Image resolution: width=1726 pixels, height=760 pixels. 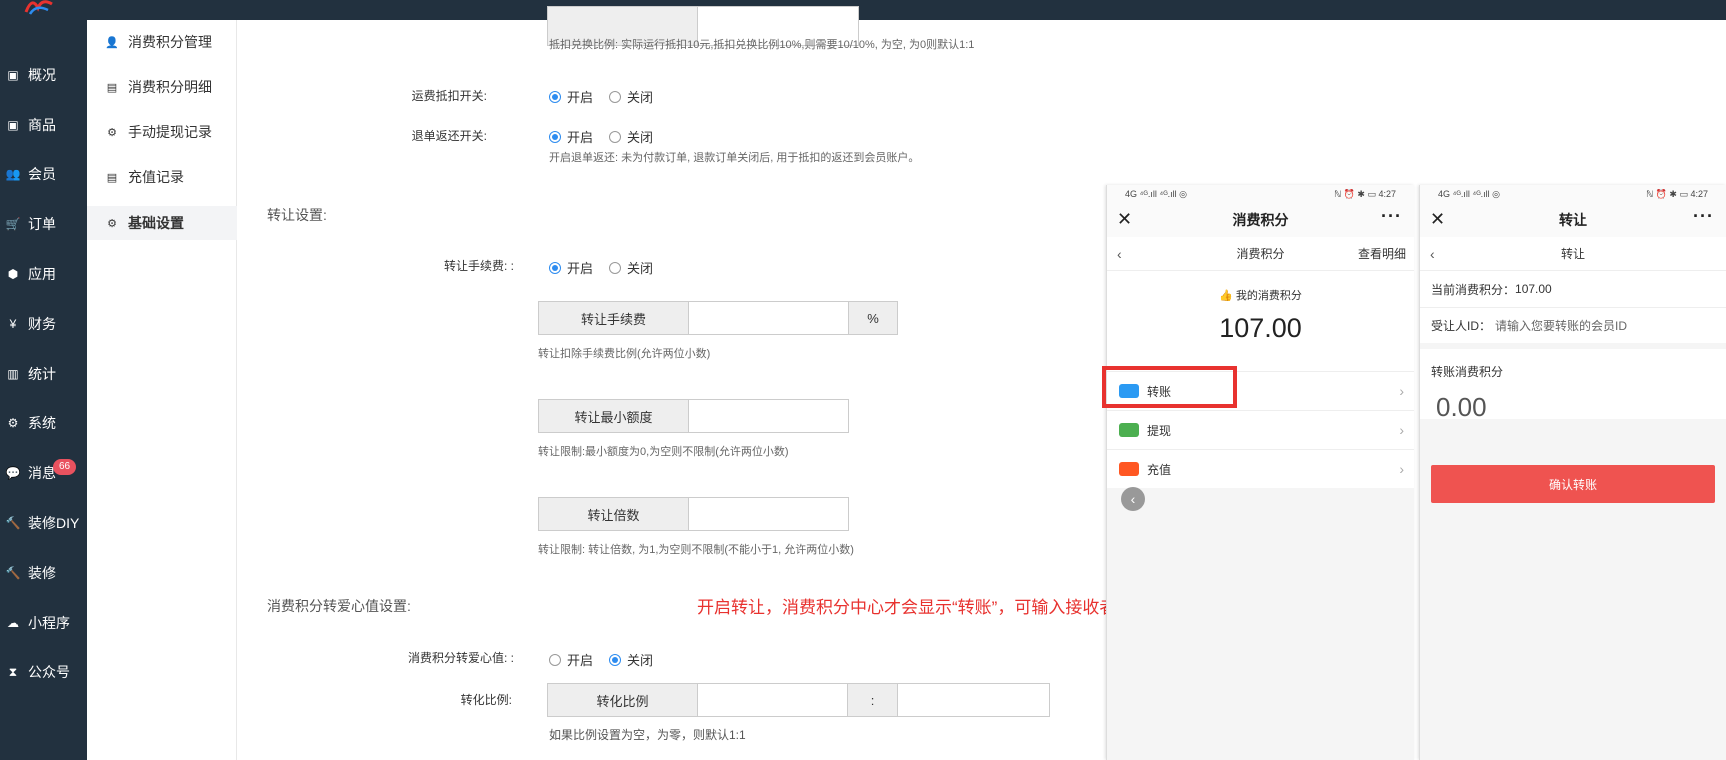 What do you see at coordinates (1561, 325) in the screenshot?
I see `recipient-id-input: 请输入您要转账的会员ID` at bounding box center [1561, 325].